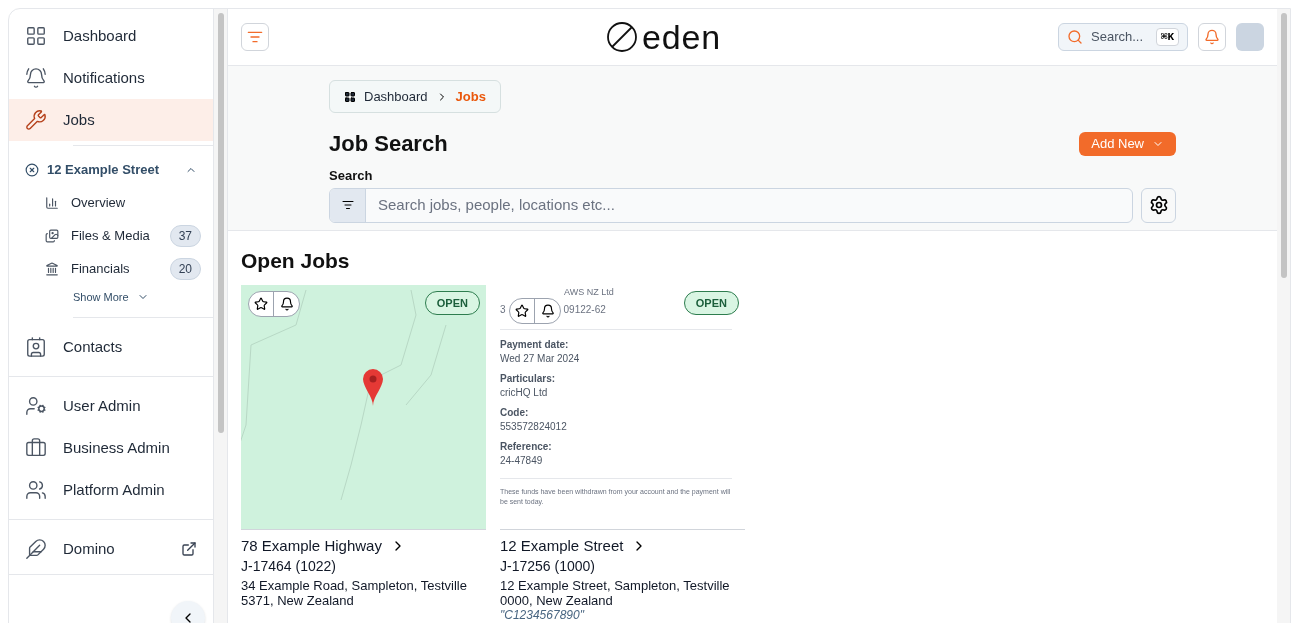  I want to click on menu-toggle-button, so click(255, 37).